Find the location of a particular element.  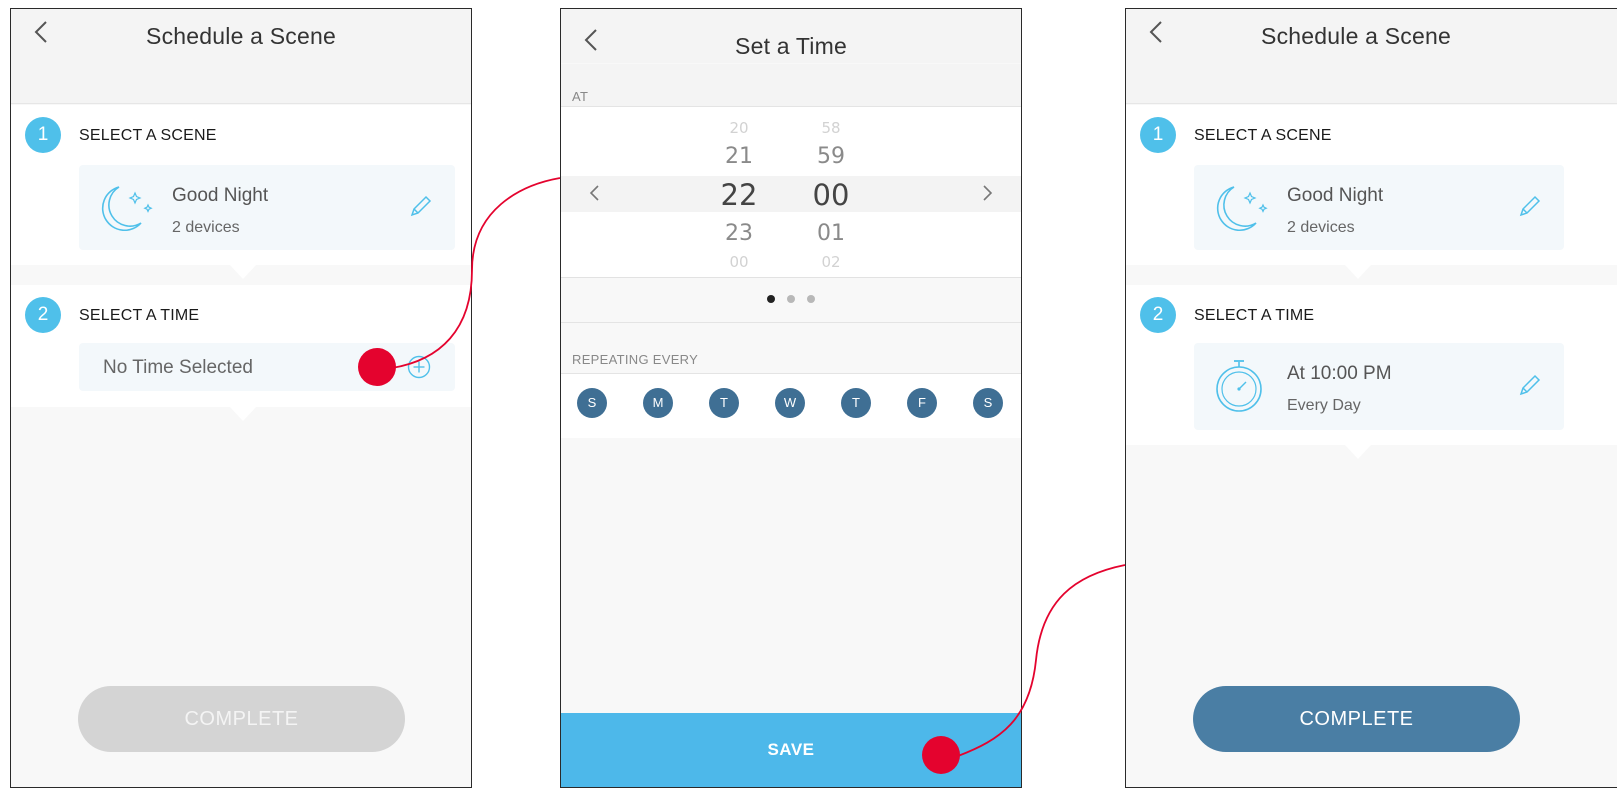

select-time-section: 2 SELECT A TIME At 10:00 PM Every Day is located at coordinates (1371, 365).